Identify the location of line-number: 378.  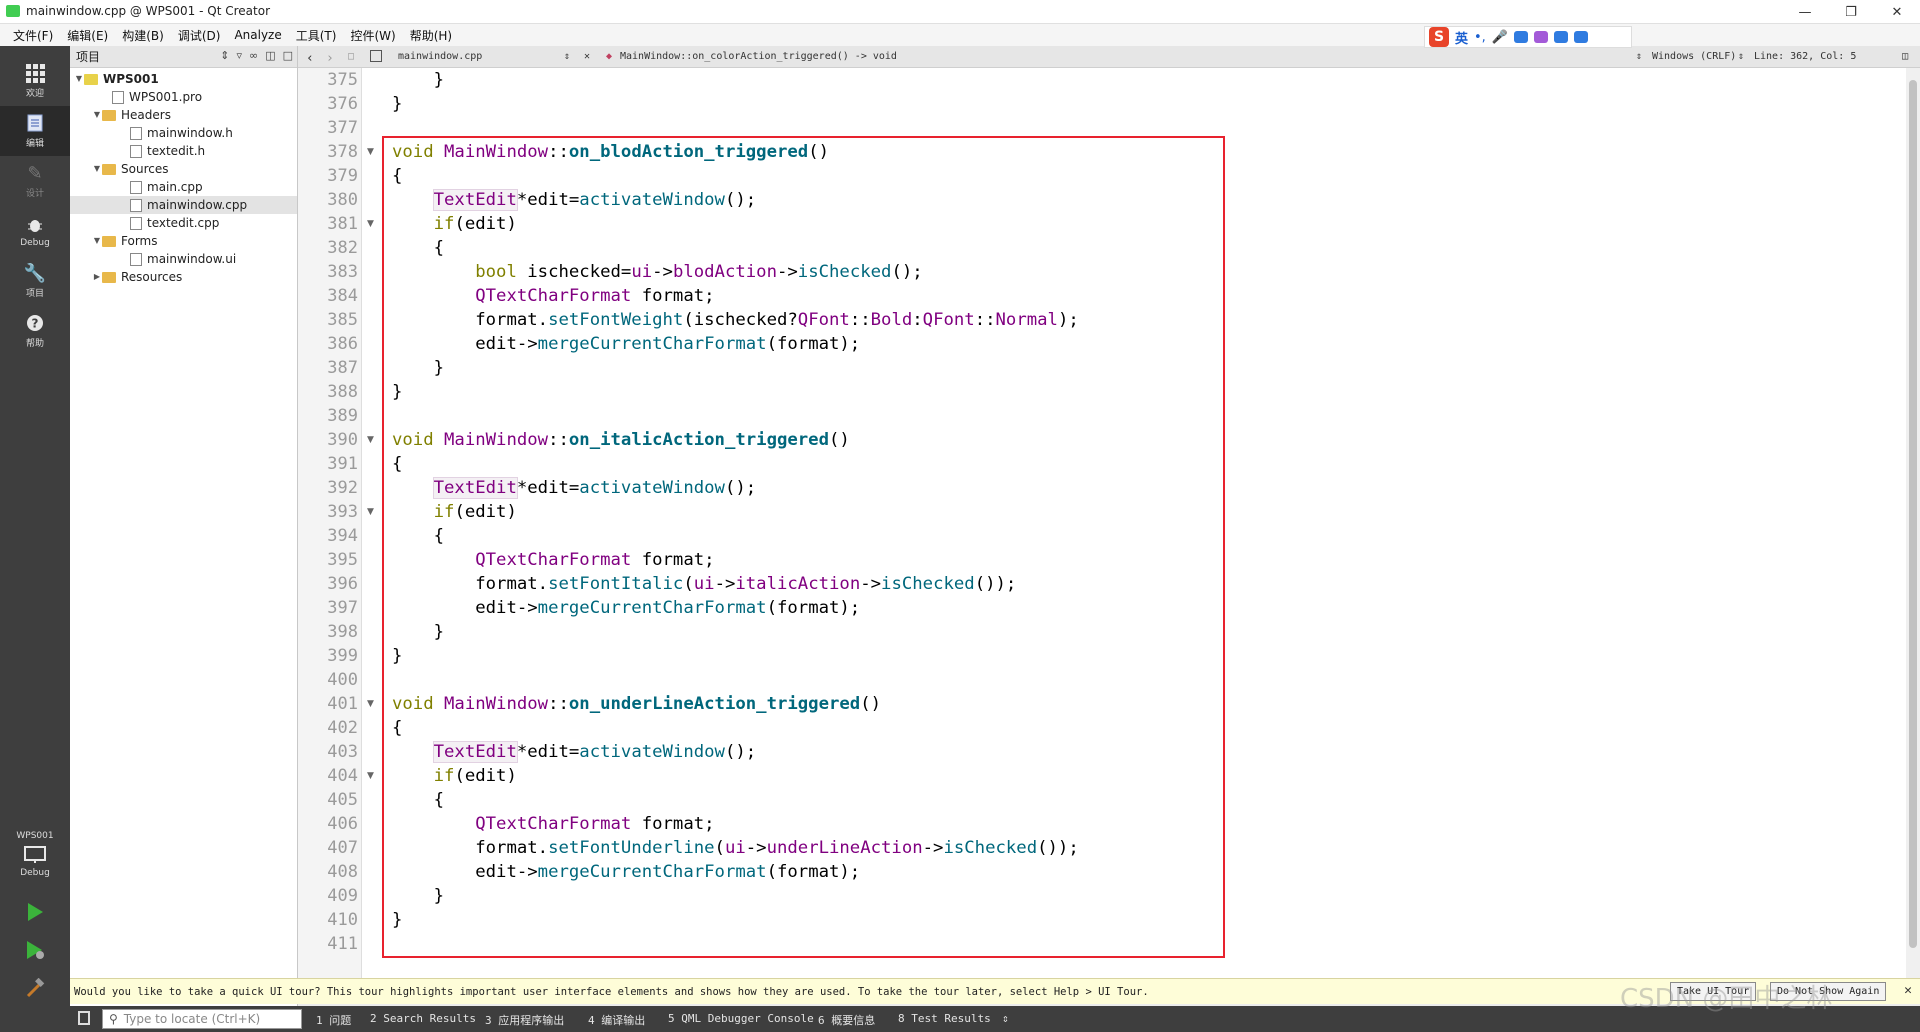
(342, 152).